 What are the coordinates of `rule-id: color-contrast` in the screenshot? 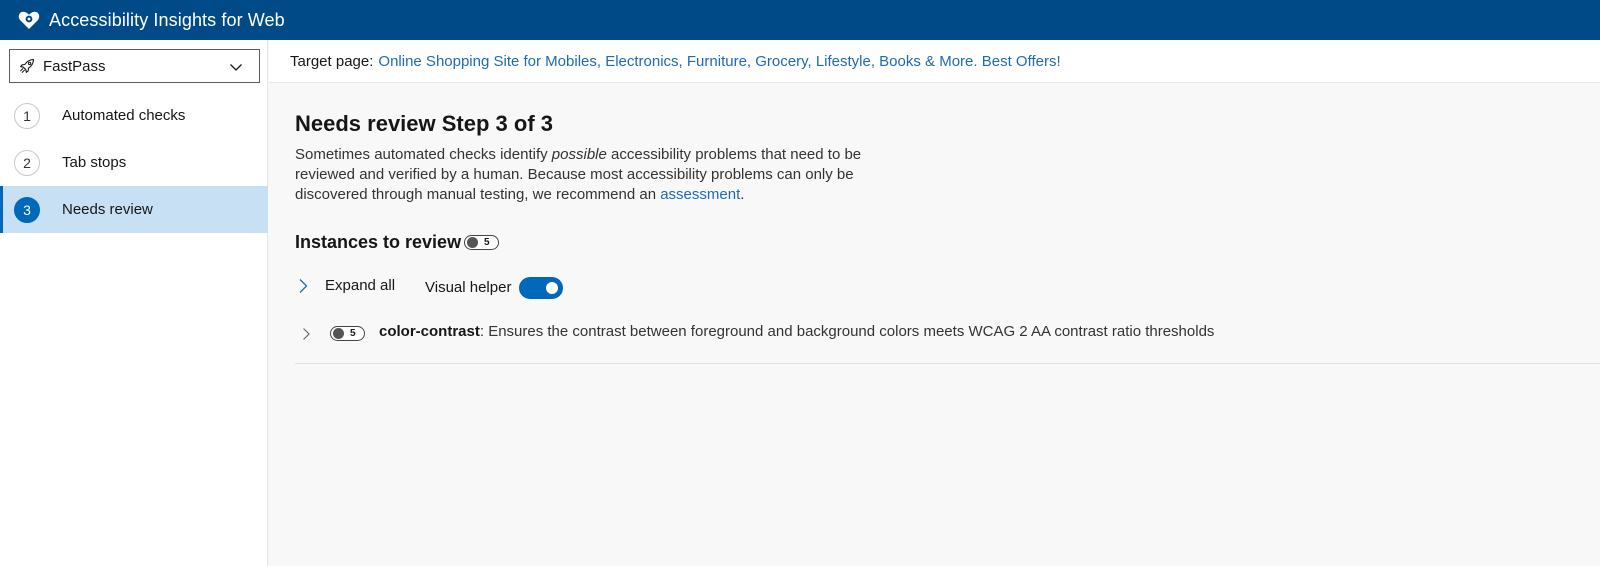 It's located at (429, 331).